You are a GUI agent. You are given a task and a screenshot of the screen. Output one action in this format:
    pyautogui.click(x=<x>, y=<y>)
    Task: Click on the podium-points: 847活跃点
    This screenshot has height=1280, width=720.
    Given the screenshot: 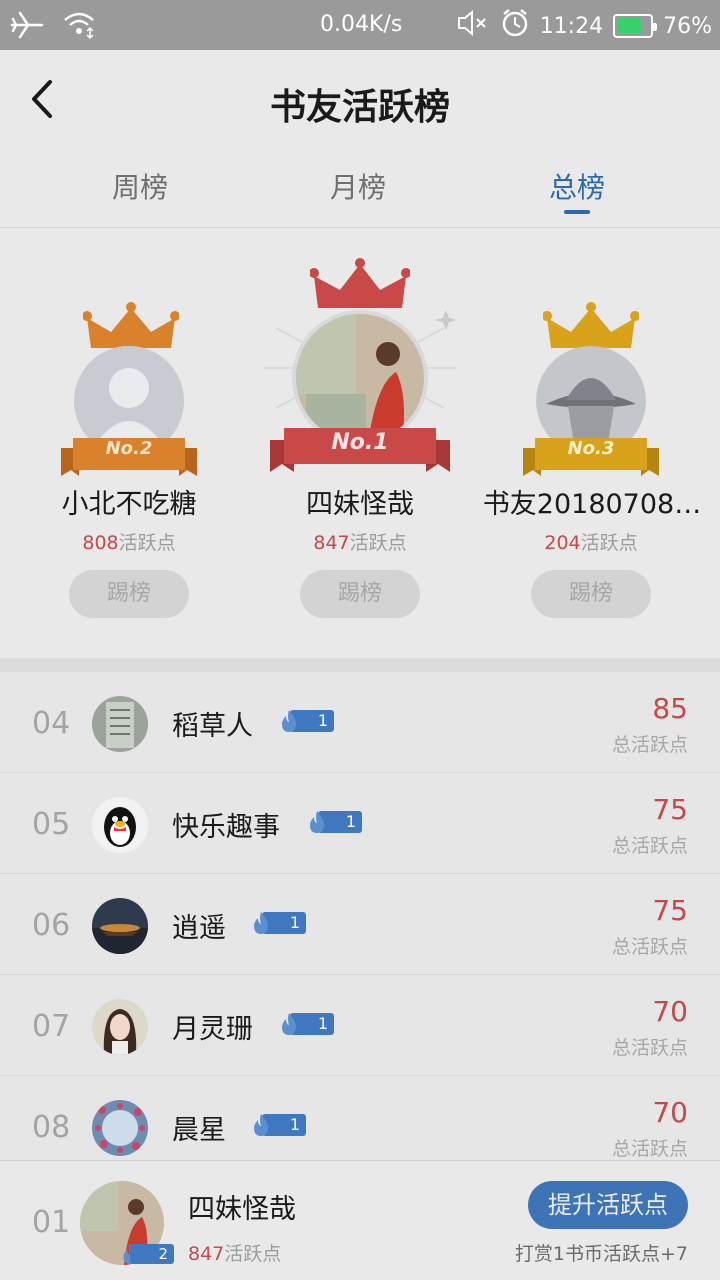 What is the action you would take?
    pyautogui.click(x=360, y=541)
    